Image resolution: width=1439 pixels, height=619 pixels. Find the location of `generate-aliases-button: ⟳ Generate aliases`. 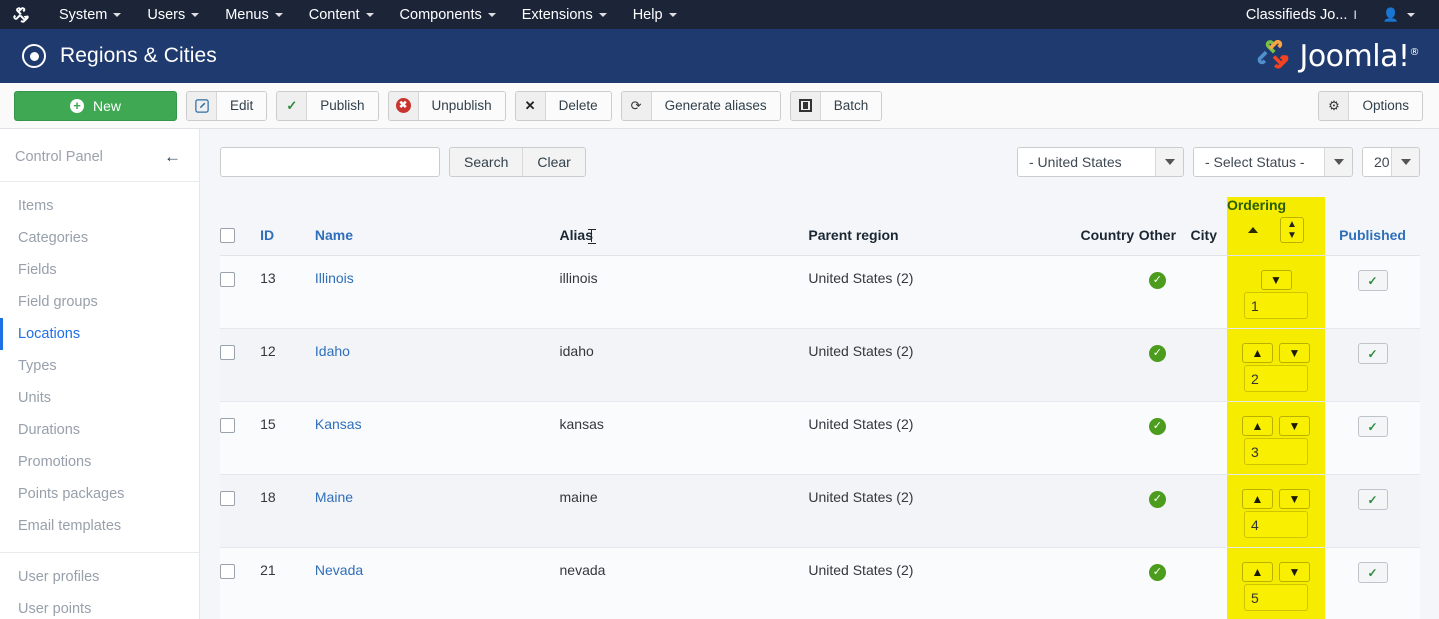

generate-aliases-button: ⟳ Generate aliases is located at coordinates (700, 105).